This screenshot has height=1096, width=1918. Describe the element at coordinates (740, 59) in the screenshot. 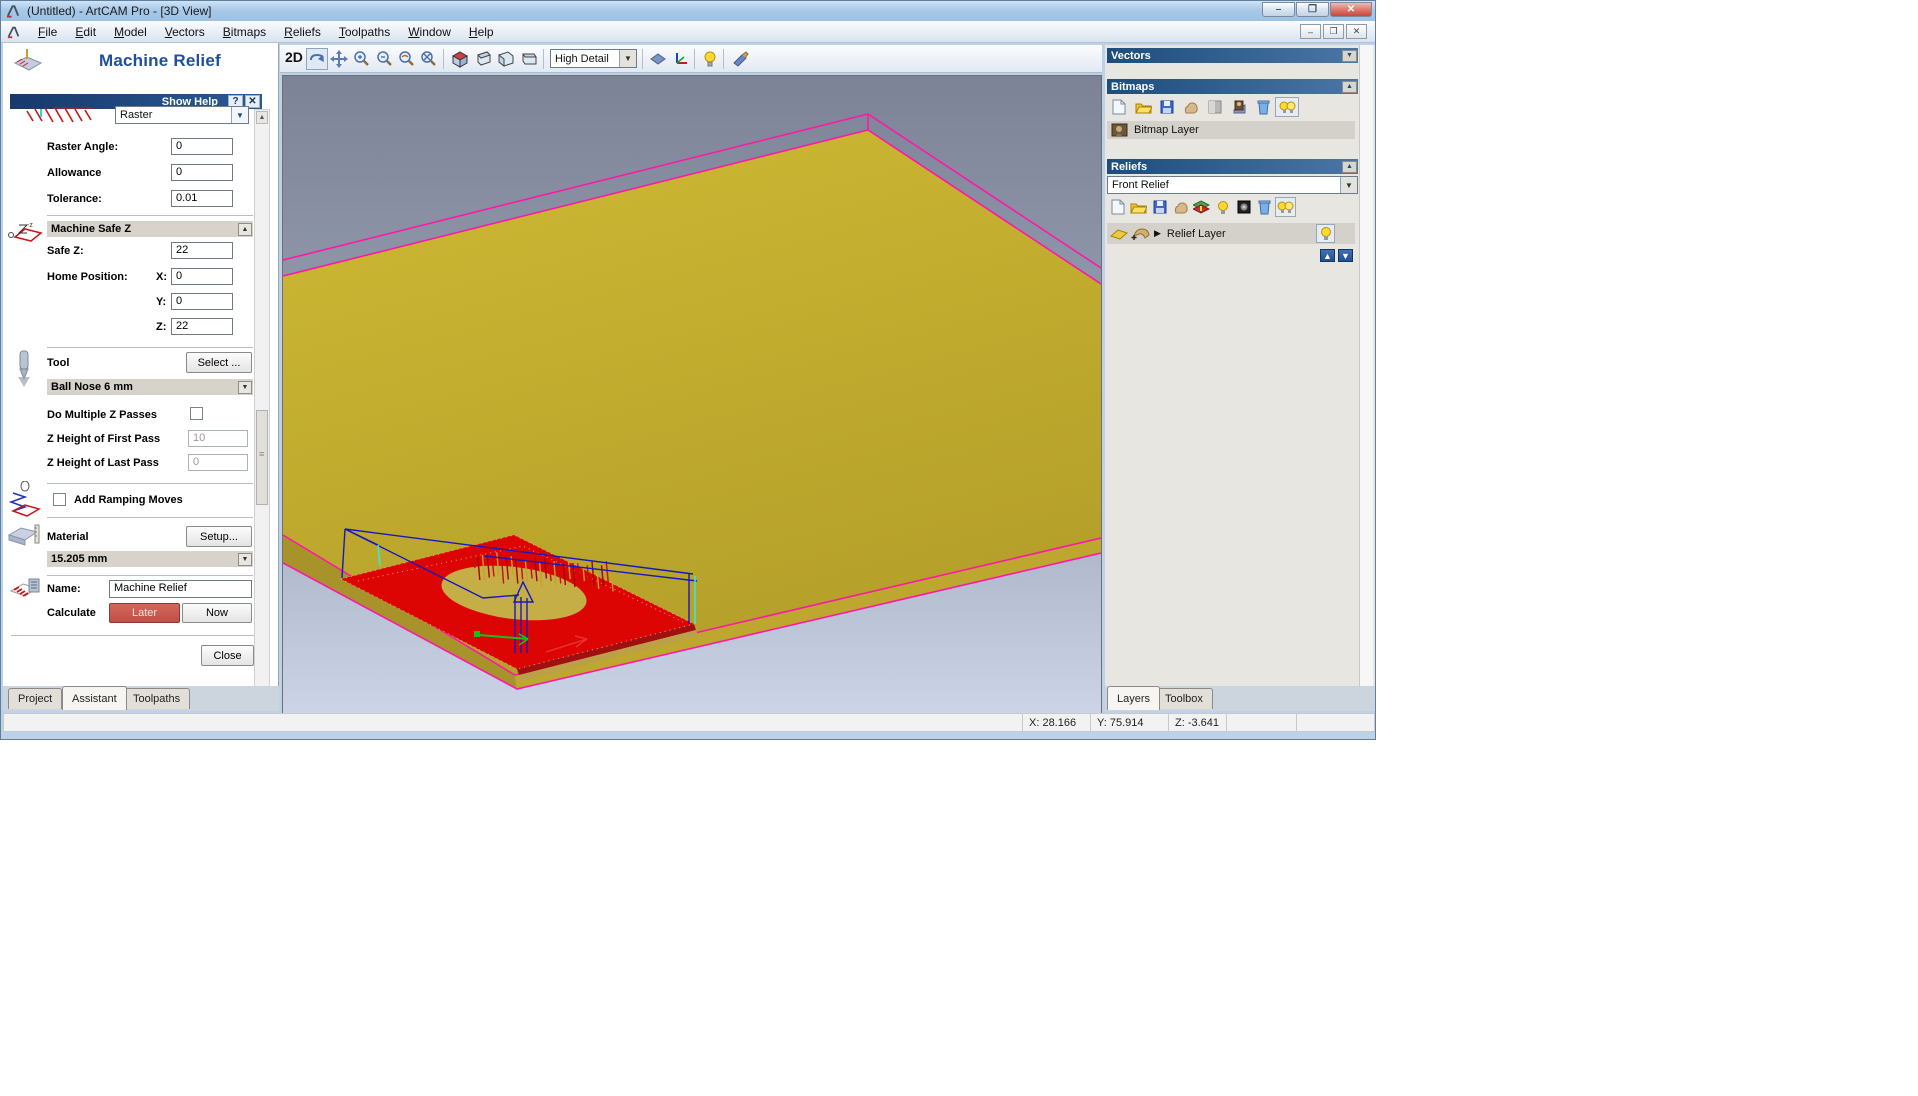

I see `shade-colour-icon` at that location.